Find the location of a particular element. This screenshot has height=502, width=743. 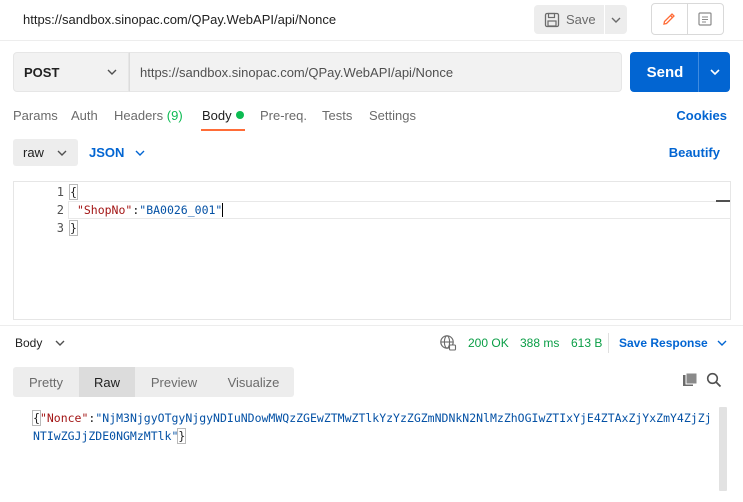

edit-mode-button is located at coordinates (670, 19).